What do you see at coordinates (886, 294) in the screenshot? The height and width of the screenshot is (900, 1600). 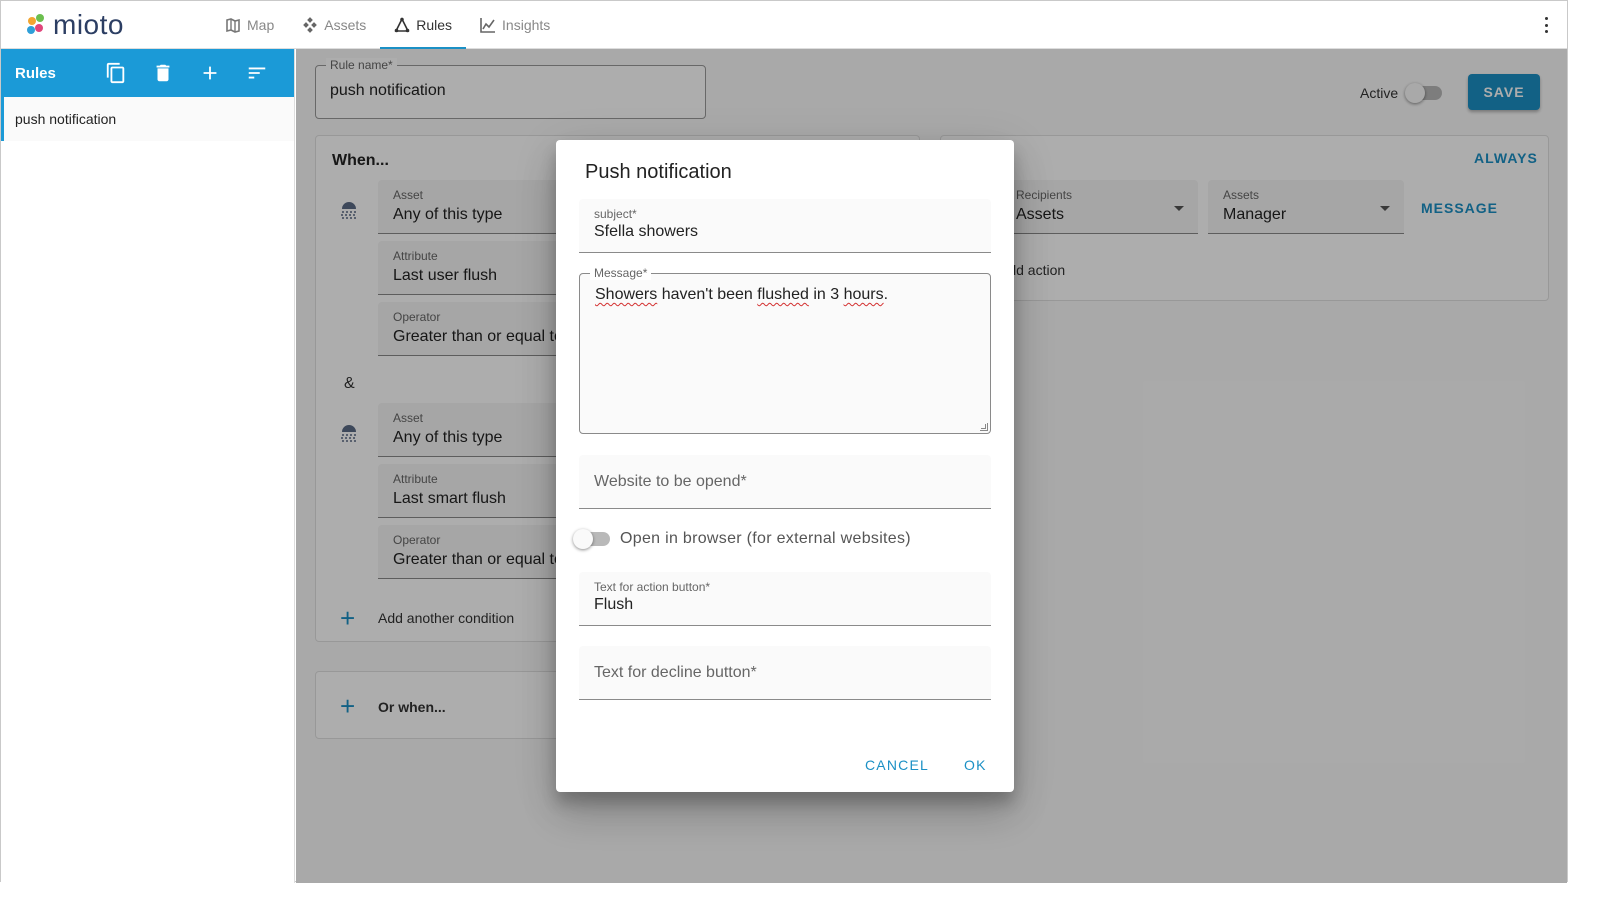 I see `message-text: .` at bounding box center [886, 294].